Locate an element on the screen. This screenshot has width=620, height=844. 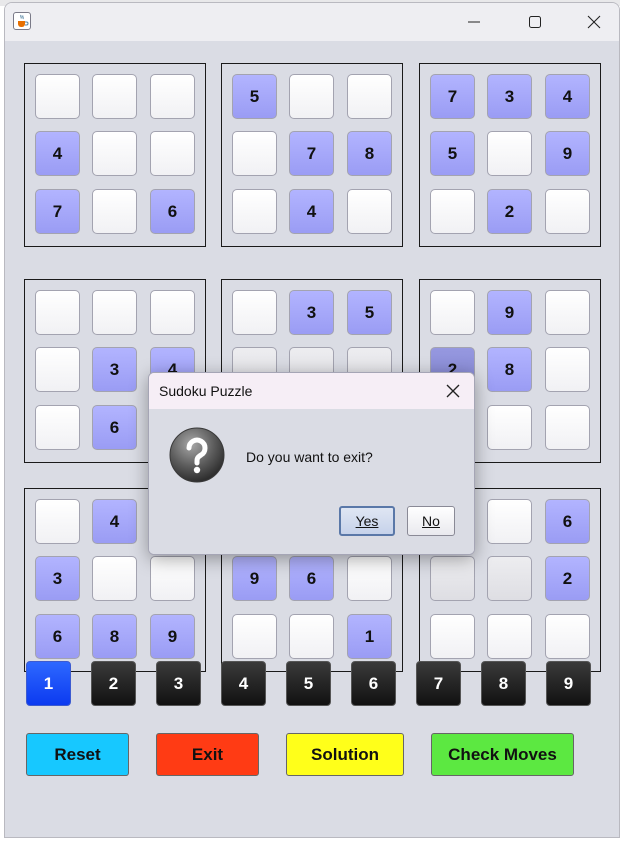
dialog-body: Do you want to exit? Yes No is located at coordinates (311, 481).